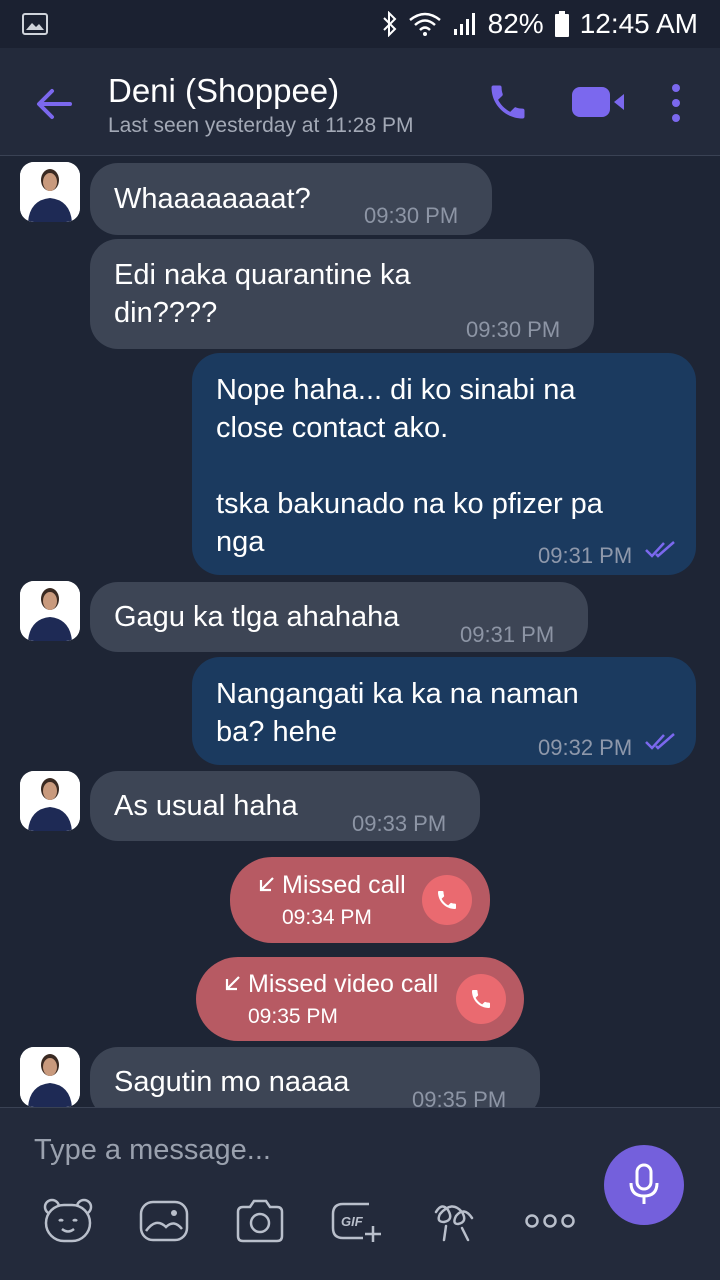 The width and height of the screenshot is (720, 1280). I want to click on message-text: As usual haha, so click(206, 806).